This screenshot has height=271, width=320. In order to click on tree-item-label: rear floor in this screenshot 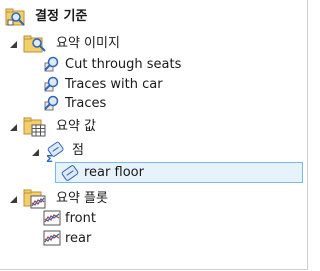, I will do `click(114, 172)`.